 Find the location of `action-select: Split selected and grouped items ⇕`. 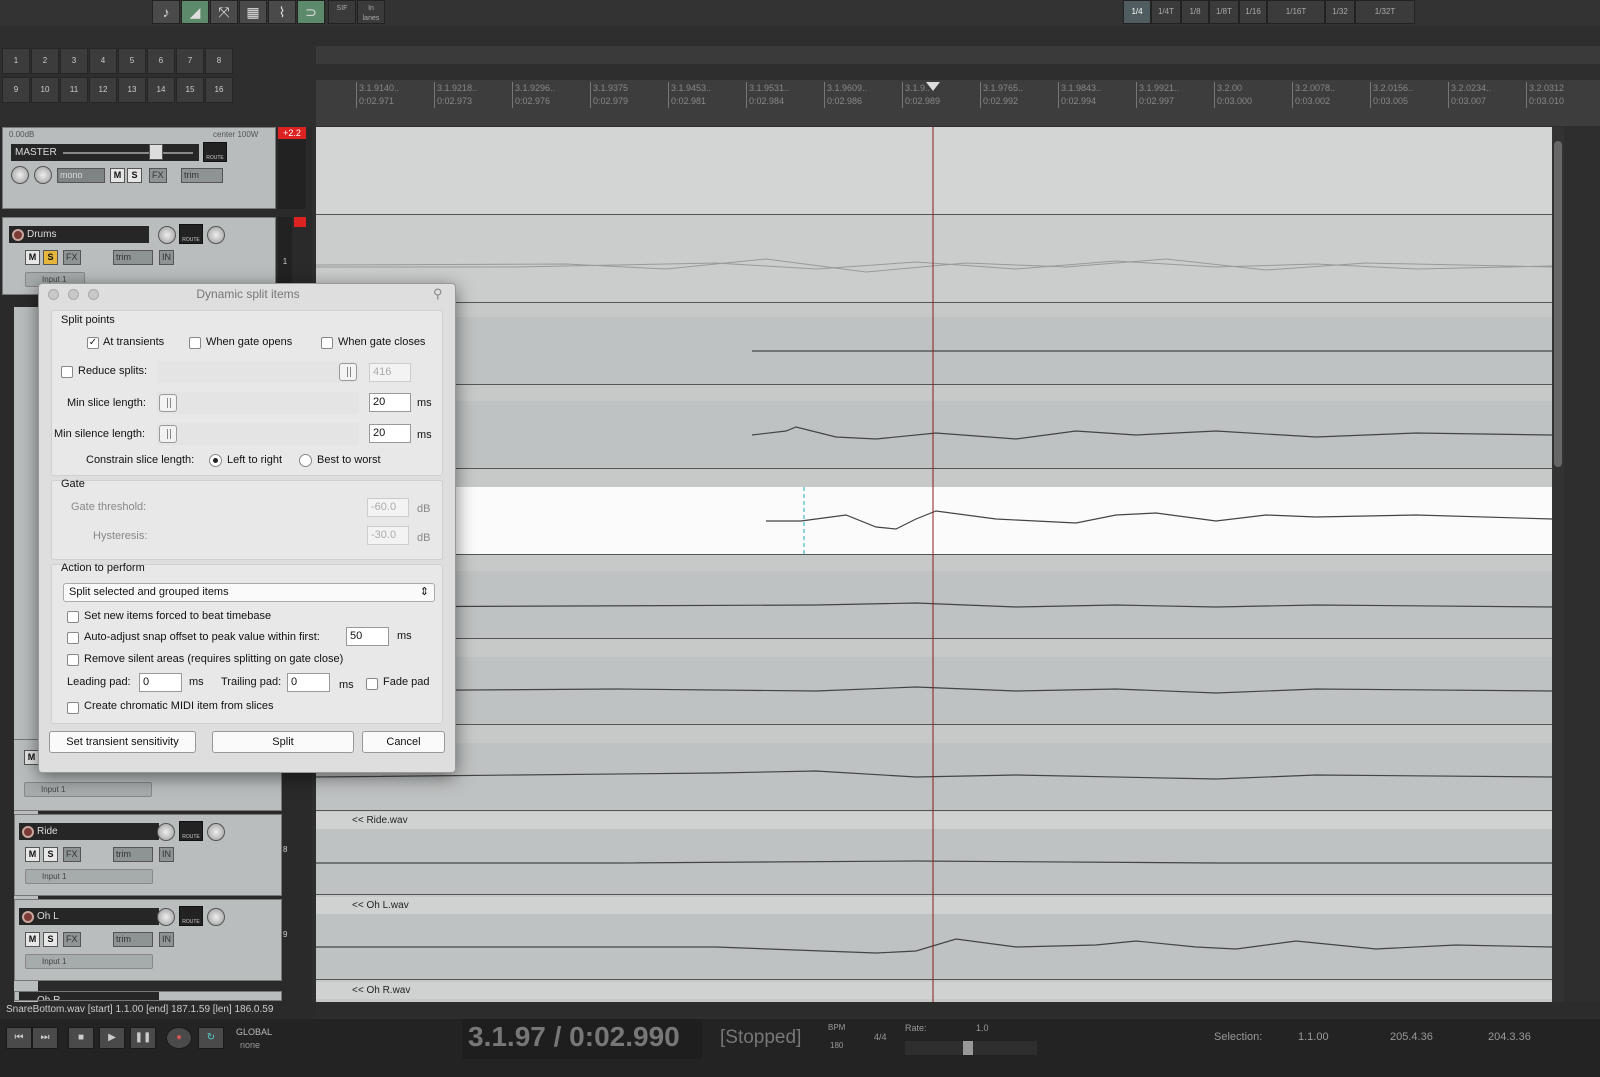

action-select: Split selected and grouped items ⇕ is located at coordinates (249, 592).